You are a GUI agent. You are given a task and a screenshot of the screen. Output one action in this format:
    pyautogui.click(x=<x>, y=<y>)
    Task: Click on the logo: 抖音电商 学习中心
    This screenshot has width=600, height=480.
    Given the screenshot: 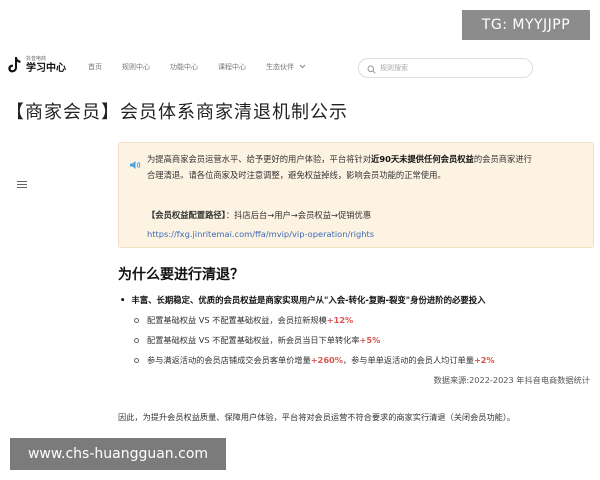 What is the action you would take?
    pyautogui.click(x=37, y=65)
    